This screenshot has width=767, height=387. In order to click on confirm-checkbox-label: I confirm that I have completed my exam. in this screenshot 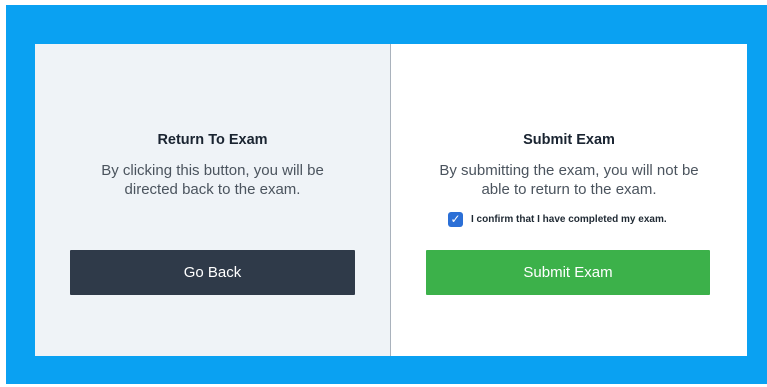, I will do `click(569, 219)`.